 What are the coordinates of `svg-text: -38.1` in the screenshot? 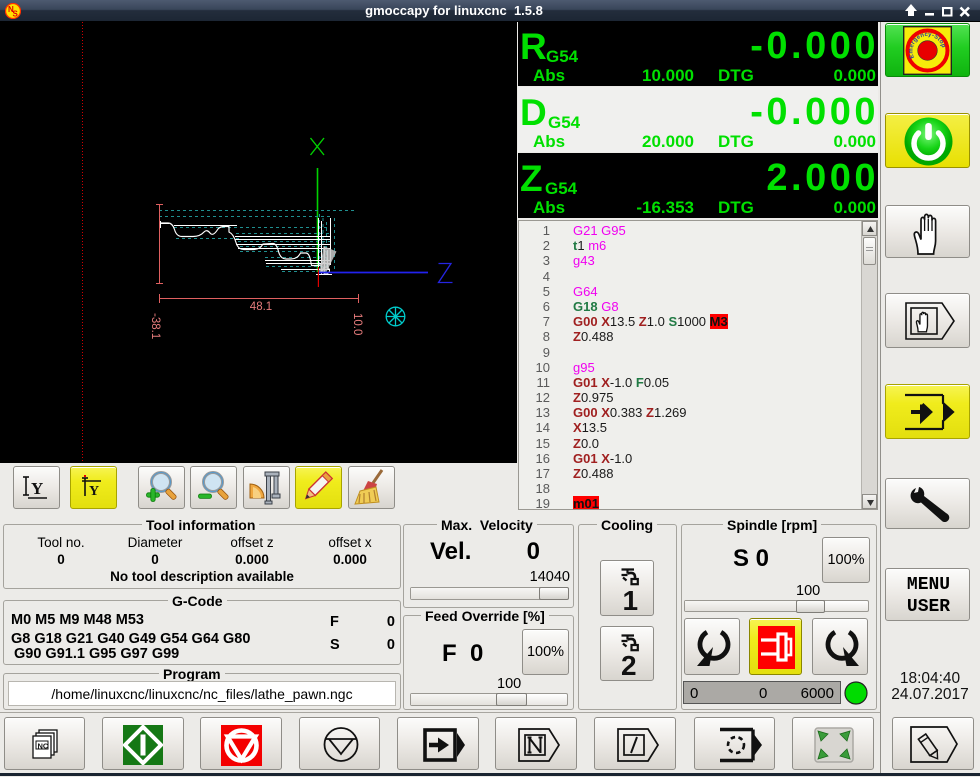 It's located at (155, 326).